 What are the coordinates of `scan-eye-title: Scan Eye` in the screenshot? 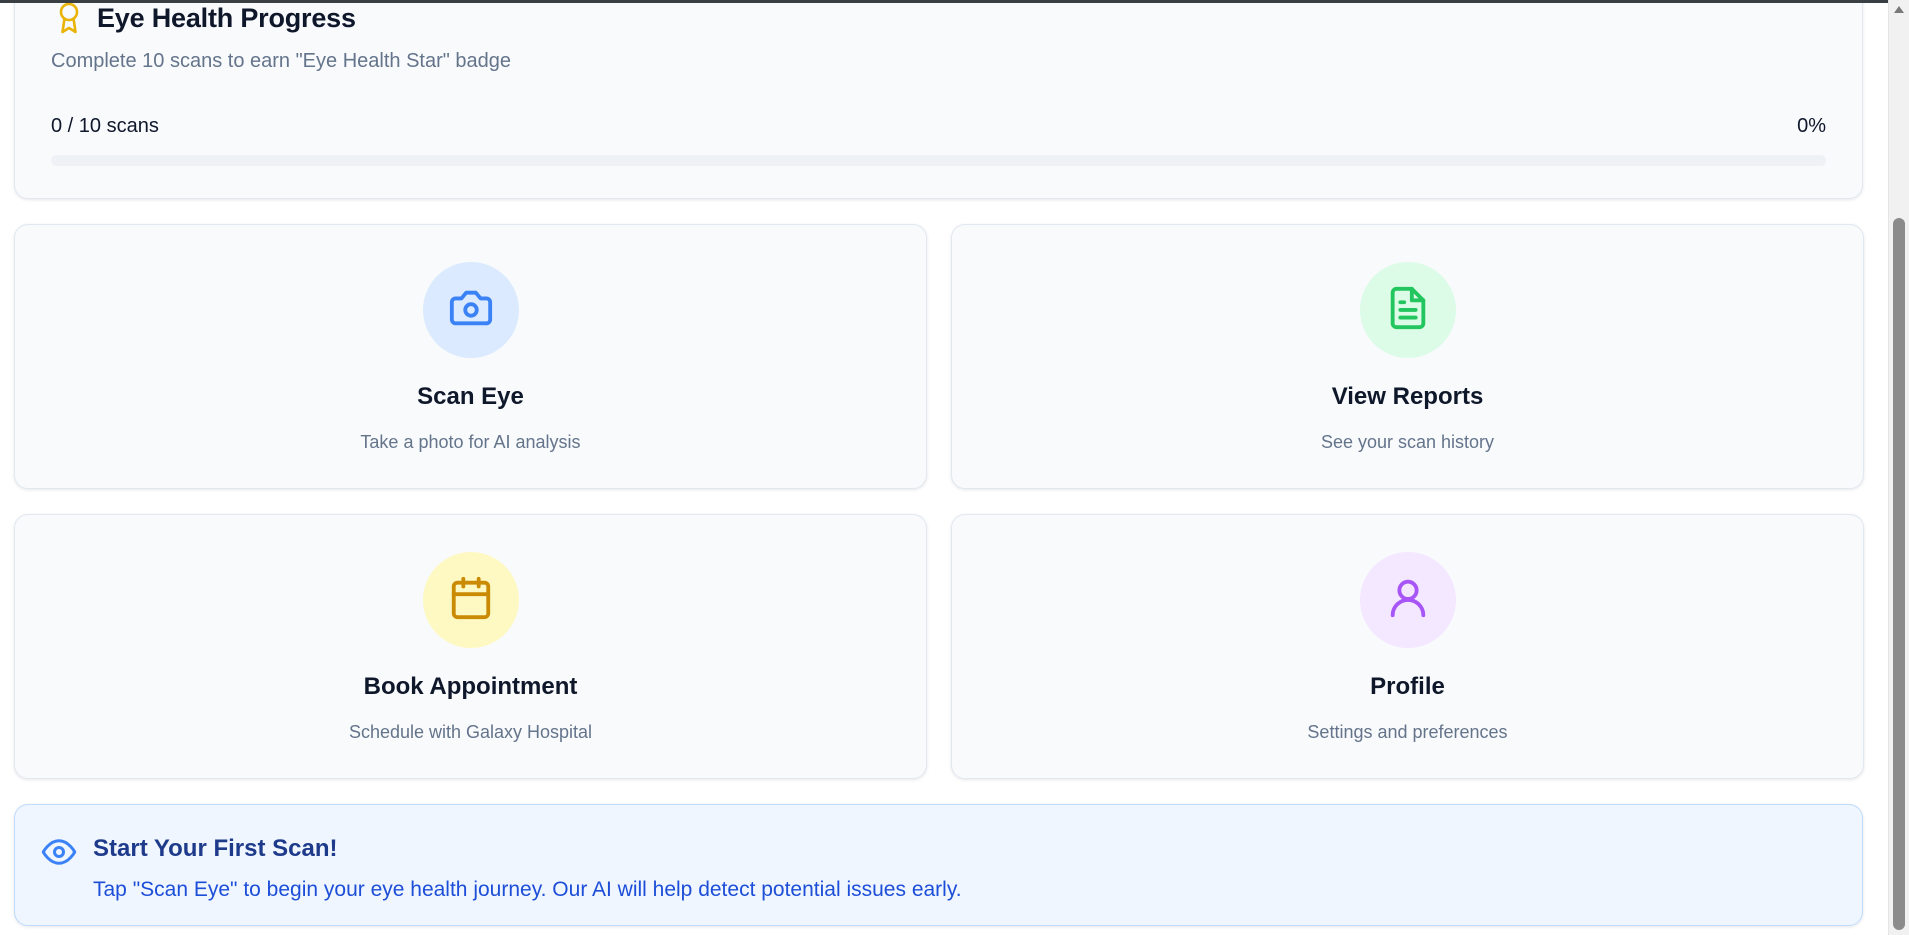 It's located at (470, 396).